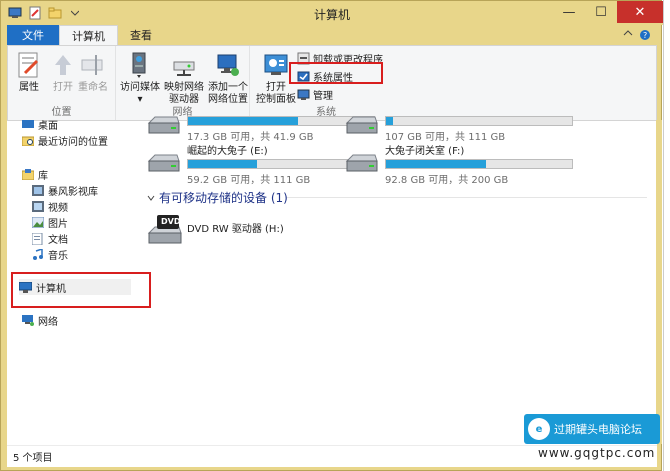  What do you see at coordinates (223, 198) in the screenshot?
I see `removable-section-title: 有可移动存储的设备 (1)` at bounding box center [223, 198].